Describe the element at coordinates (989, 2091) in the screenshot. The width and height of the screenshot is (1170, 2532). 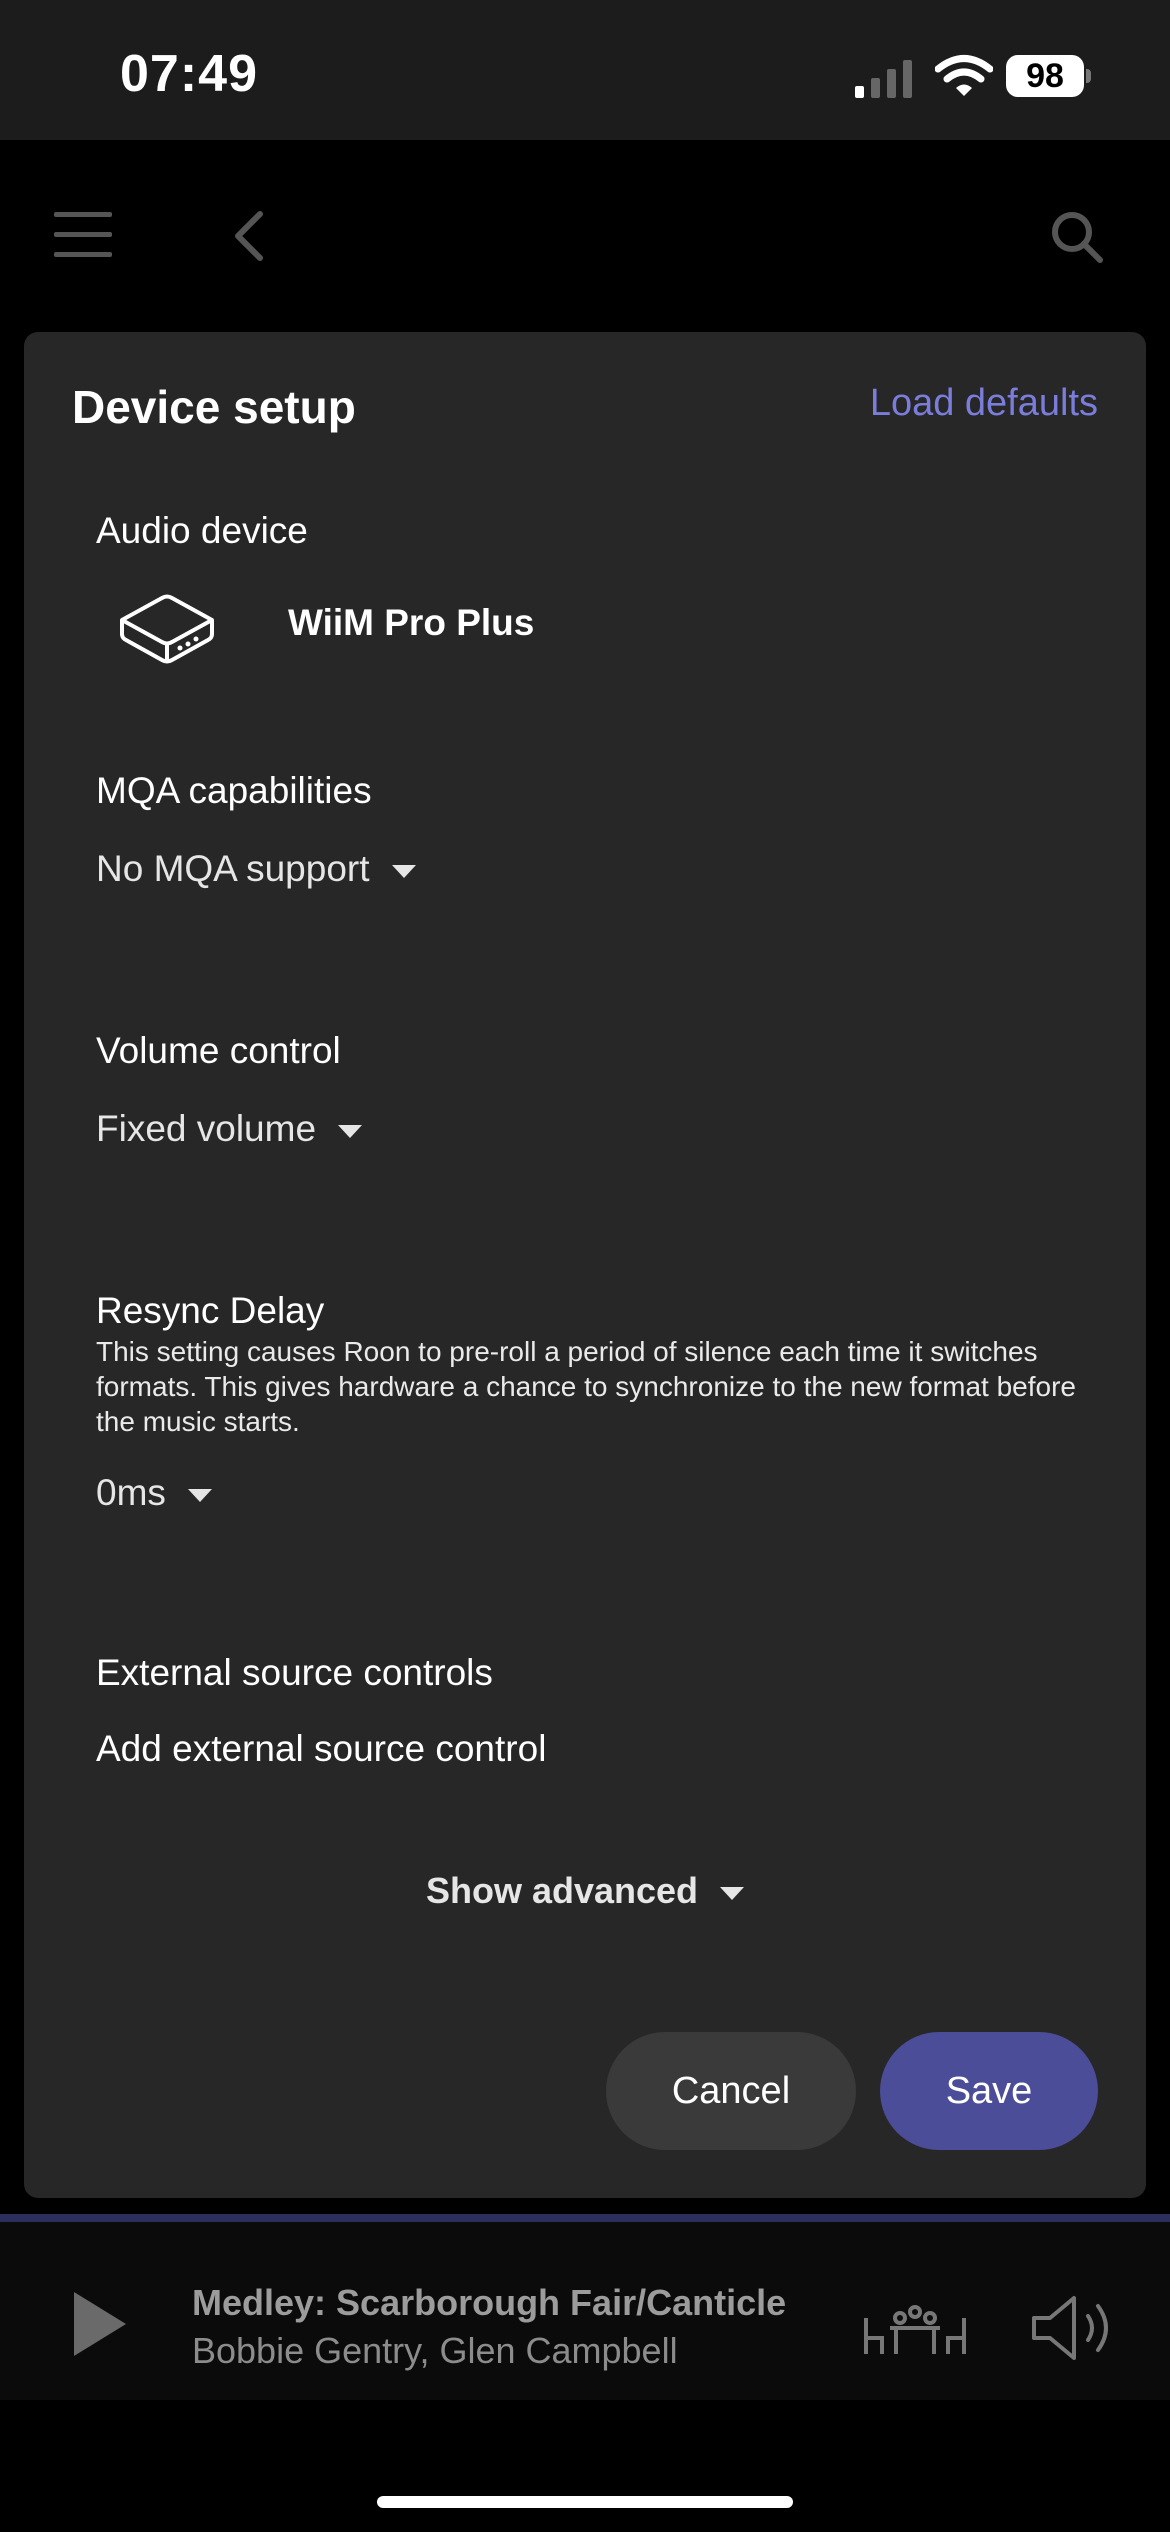
I see `save-button: Save` at that location.